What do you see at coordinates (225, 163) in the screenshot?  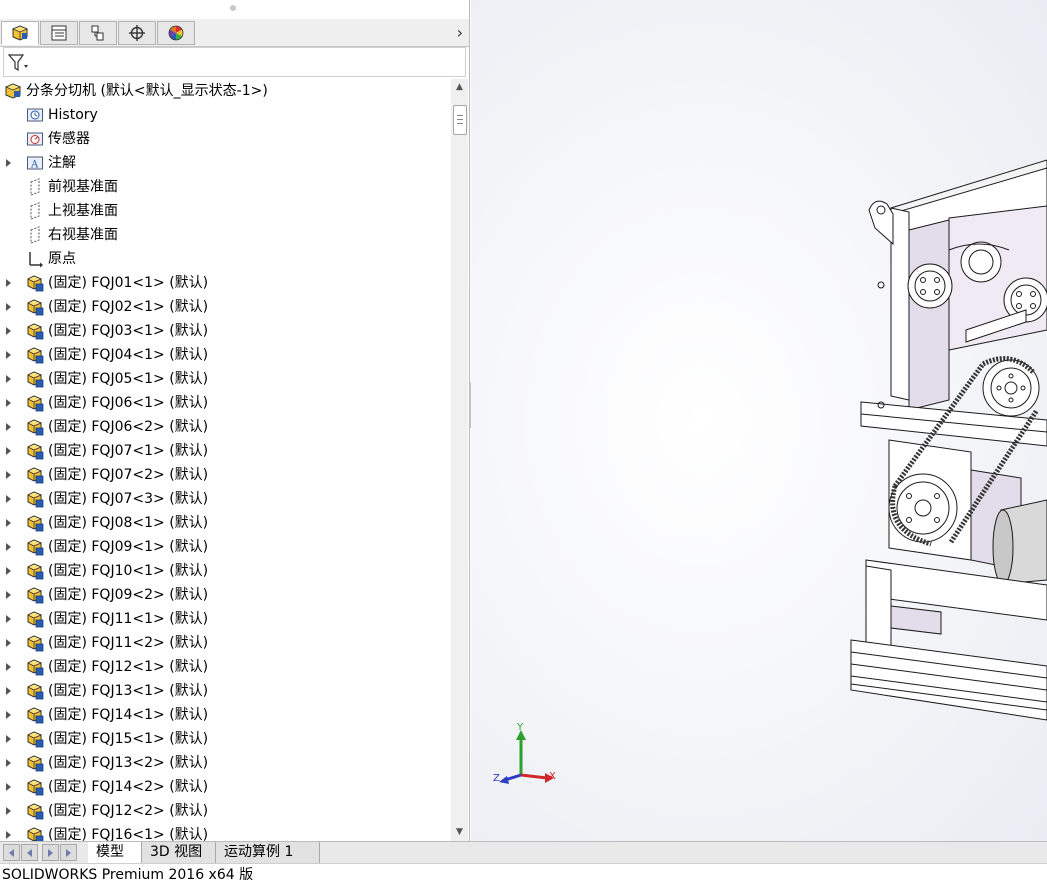 I see `tree-item: A 注解` at bounding box center [225, 163].